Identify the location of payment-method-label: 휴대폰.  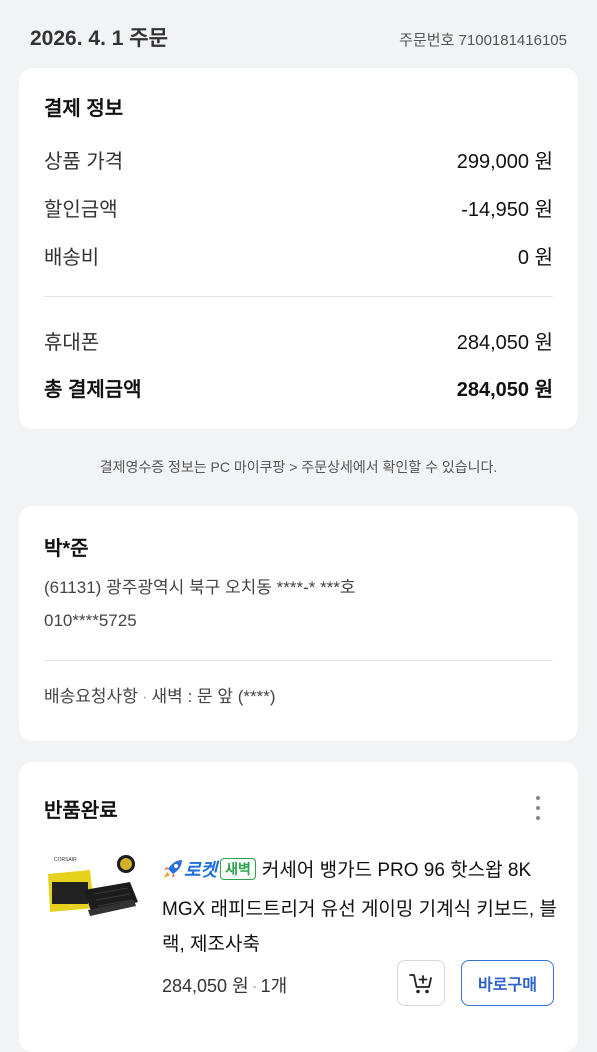
(72, 343).